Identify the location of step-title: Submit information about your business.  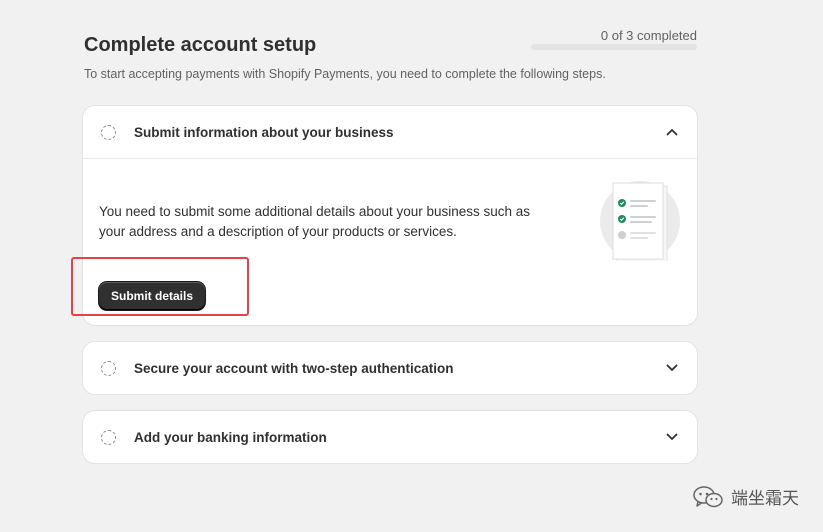
(264, 132).